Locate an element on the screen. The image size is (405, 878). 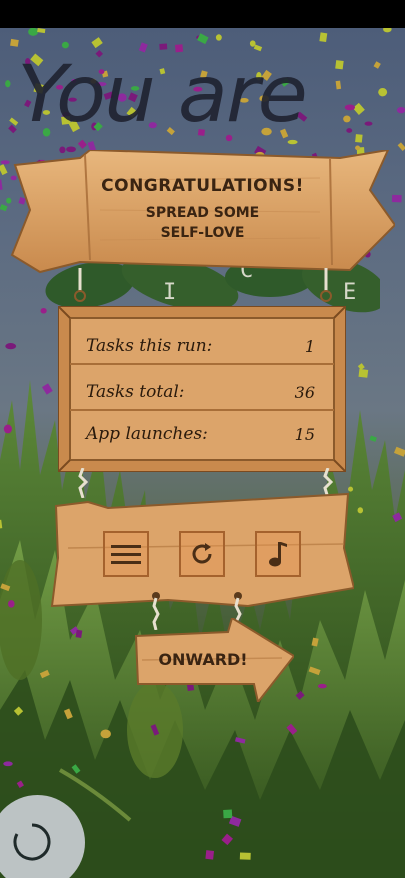
music-note-icon is located at coordinates (278, 554).